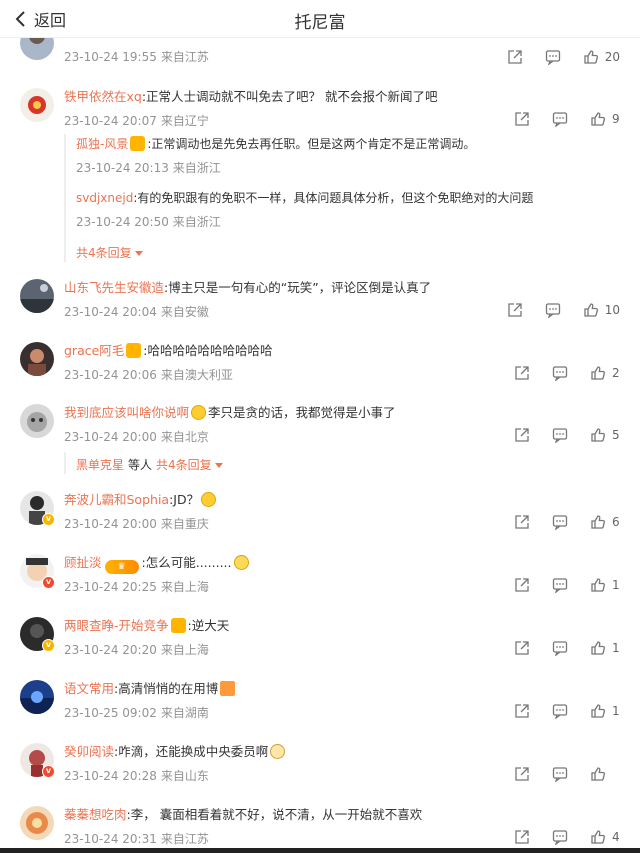  Describe the element at coordinates (616, 373) in the screenshot. I see `like-count: 2` at that location.